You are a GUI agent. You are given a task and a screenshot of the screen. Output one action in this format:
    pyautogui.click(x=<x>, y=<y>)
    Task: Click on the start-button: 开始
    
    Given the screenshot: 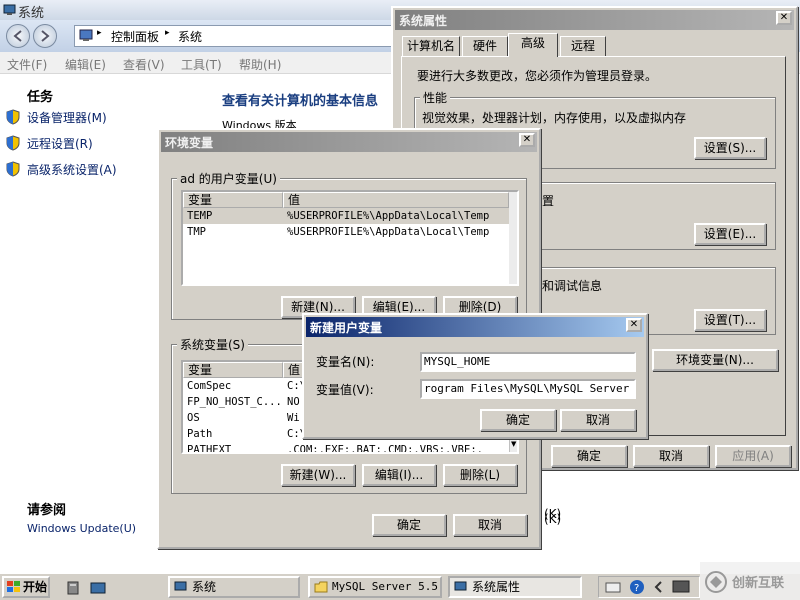 What is the action you would take?
    pyautogui.click(x=26, y=587)
    